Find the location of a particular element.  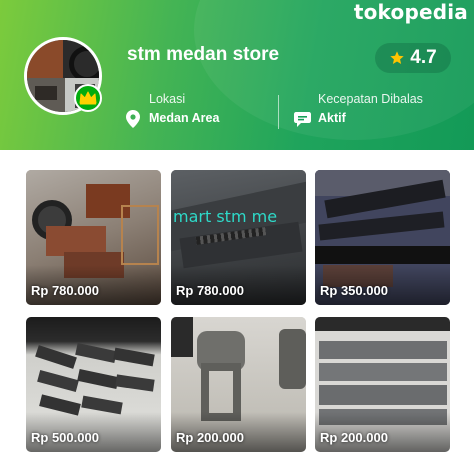

rating-value: 4.7 is located at coordinates (423, 57).